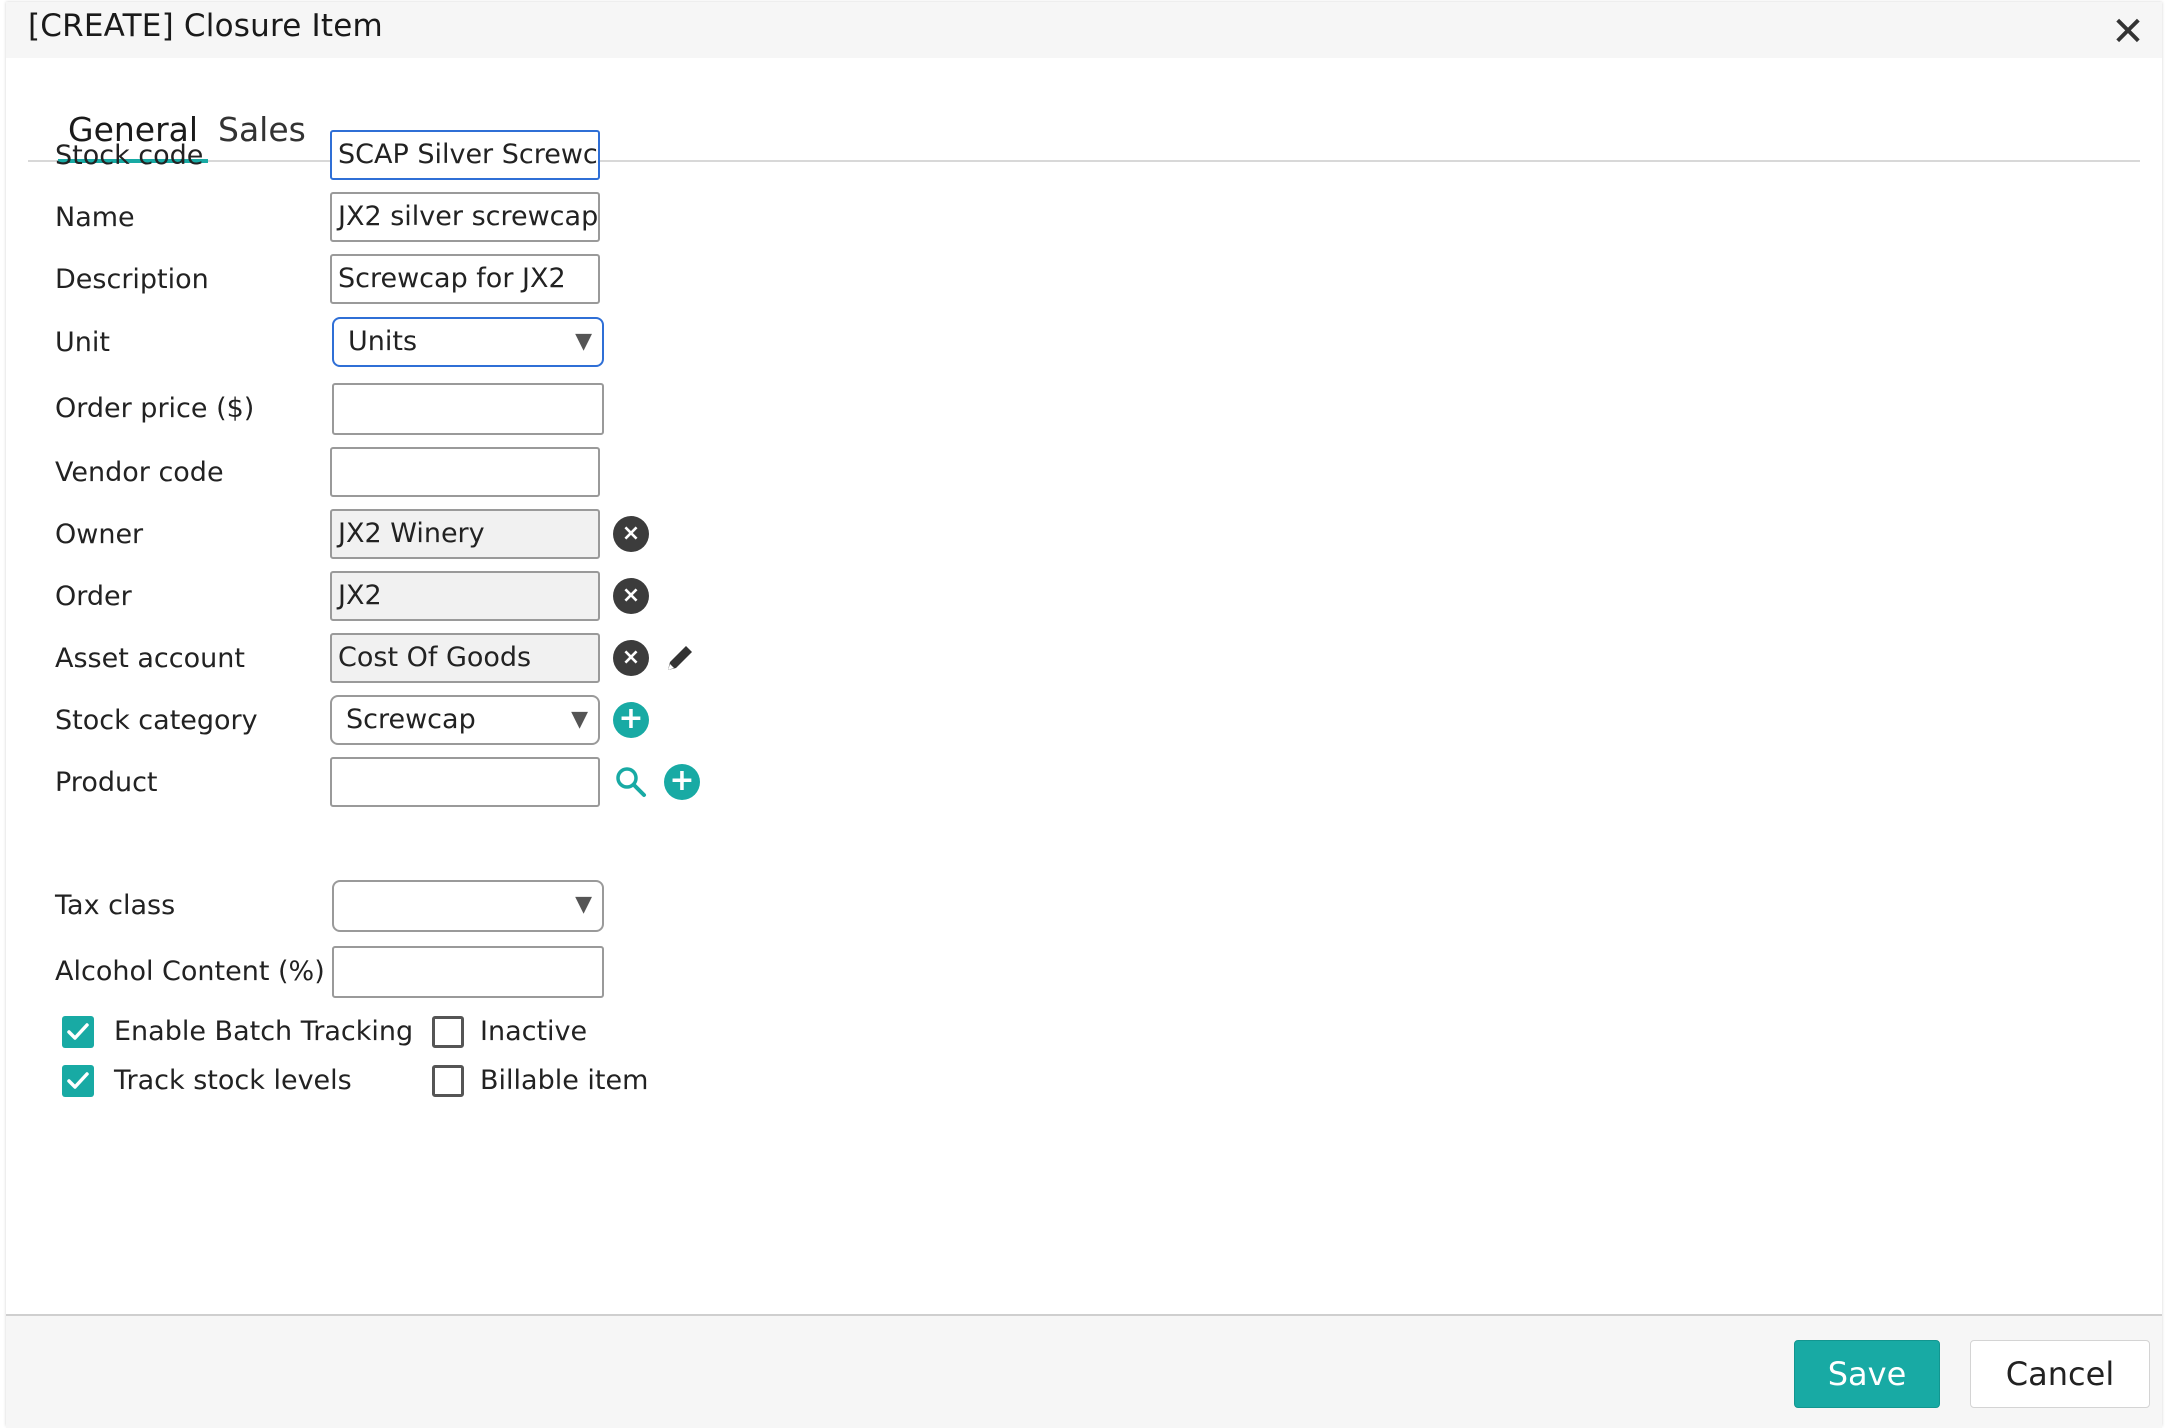  Describe the element at coordinates (468, 906) in the screenshot. I see `tax-class-select: ▼` at that location.